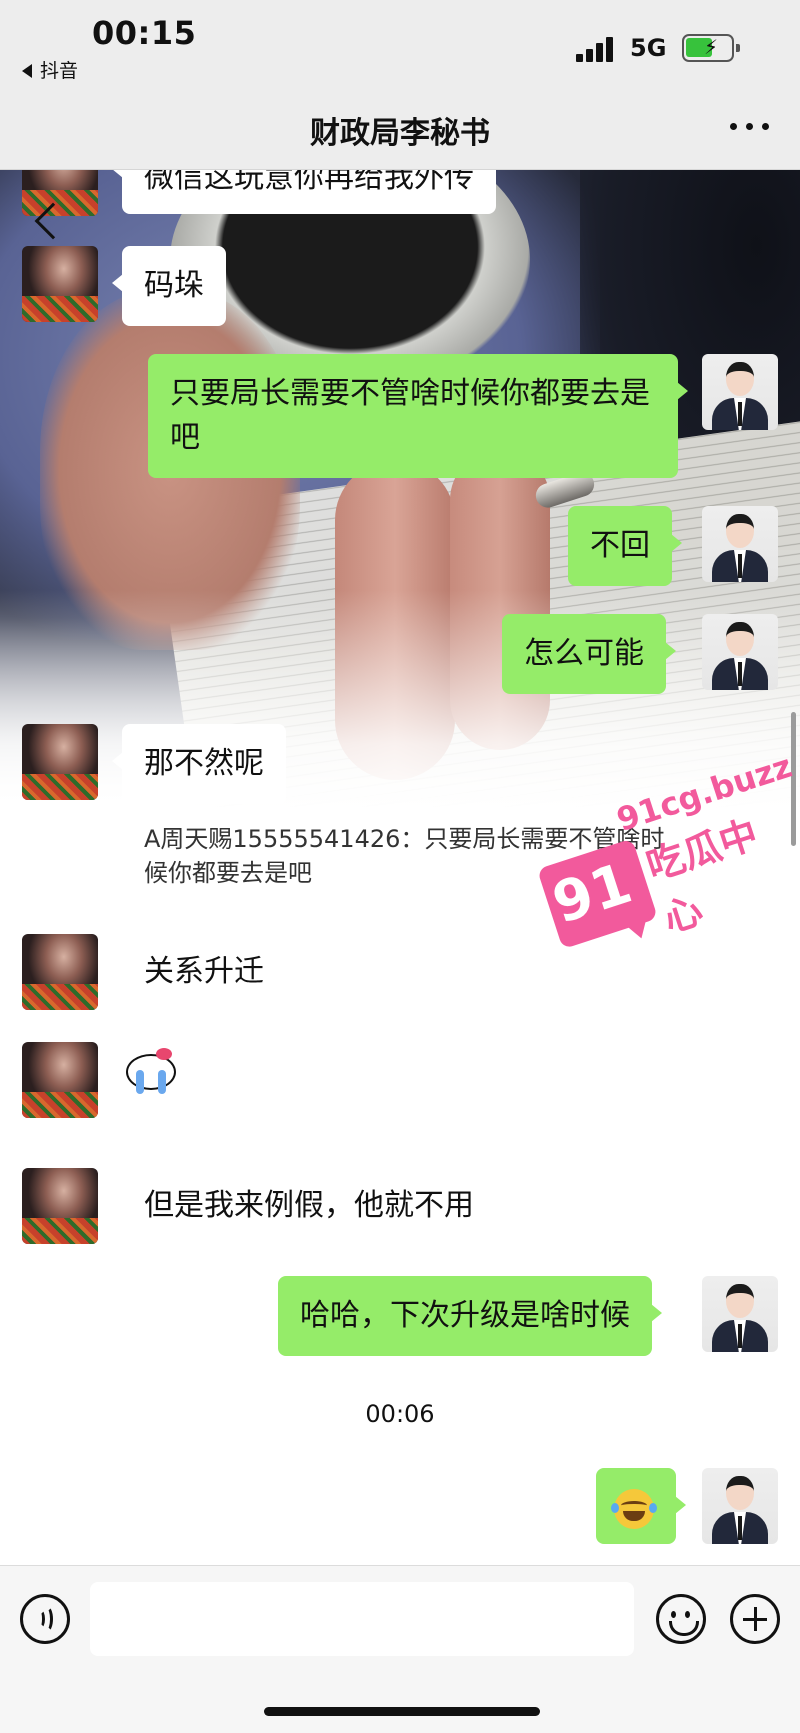 The image size is (800, 1733). What do you see at coordinates (418, 416) in the screenshot?
I see `message-bubble-self: 只要局长需要不管啥时候你都要去是吧` at bounding box center [418, 416].